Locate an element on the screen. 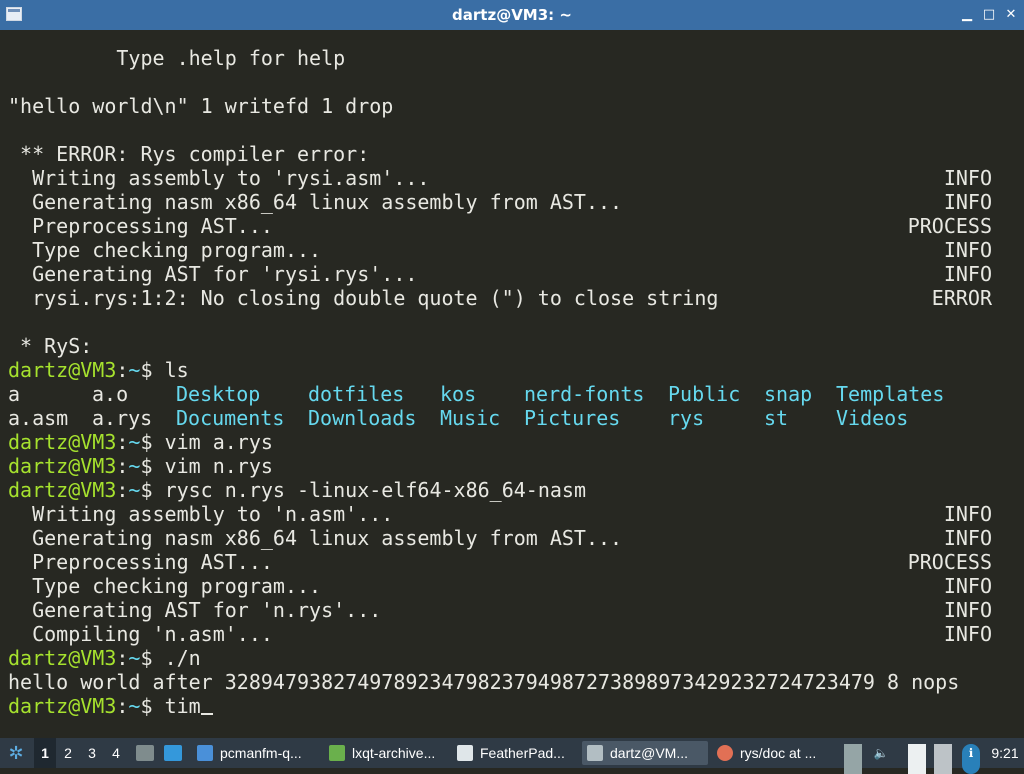  log-line: Writing assembly to 'rysi.asm'... INFO is located at coordinates (500, 178).